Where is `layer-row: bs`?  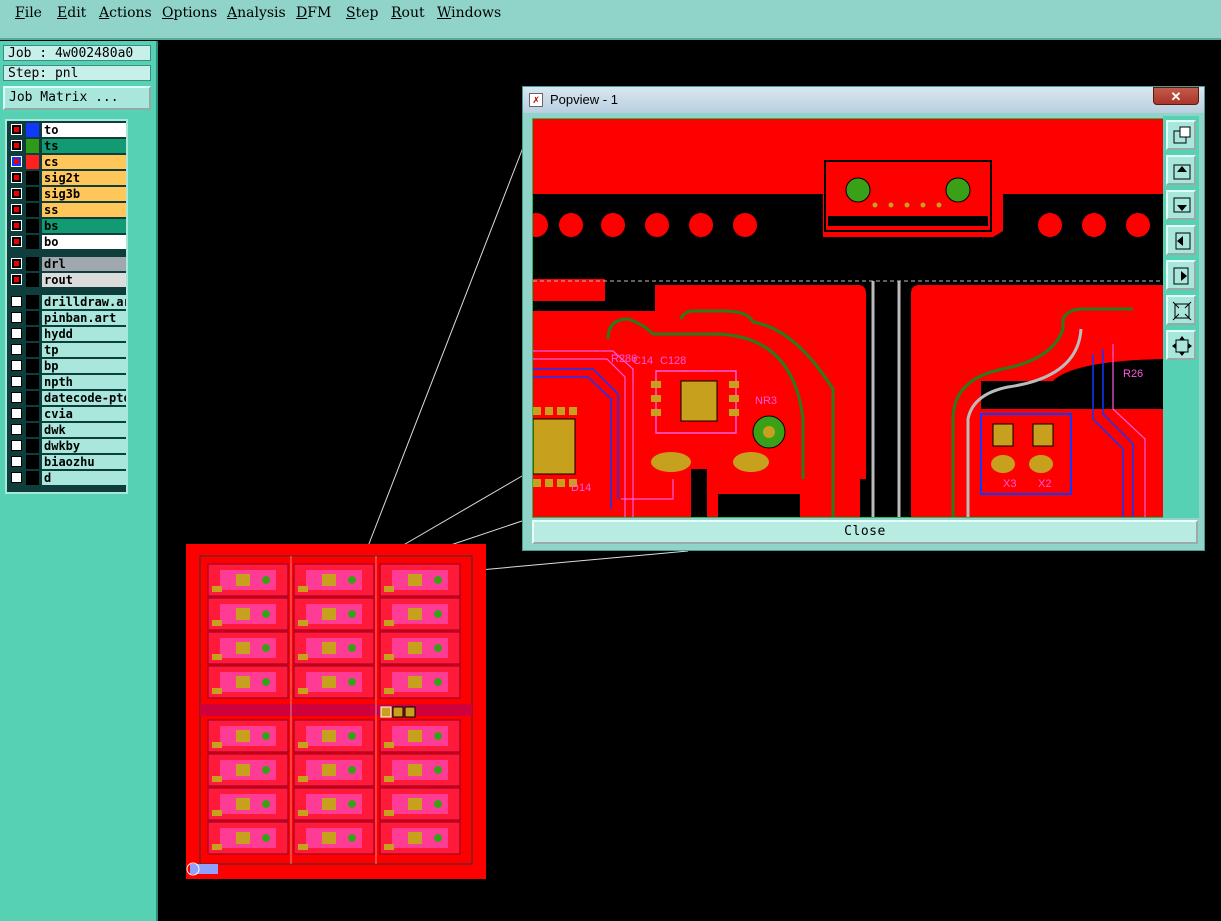
layer-row: bs is located at coordinates (67, 226).